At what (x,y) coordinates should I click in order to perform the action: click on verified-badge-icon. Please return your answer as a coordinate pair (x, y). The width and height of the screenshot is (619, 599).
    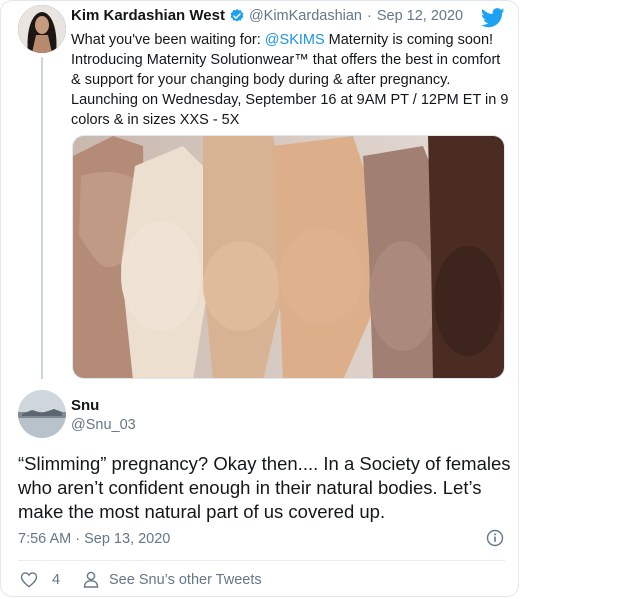
    Looking at the image, I should click on (237, 16).